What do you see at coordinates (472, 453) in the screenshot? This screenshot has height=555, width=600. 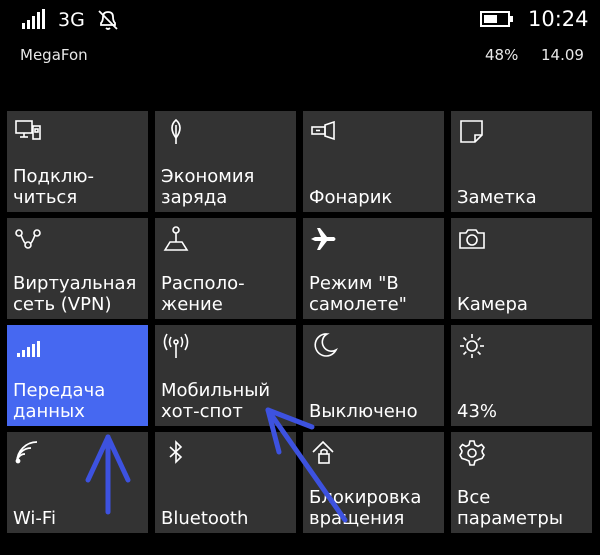 I see `gear-icon` at bounding box center [472, 453].